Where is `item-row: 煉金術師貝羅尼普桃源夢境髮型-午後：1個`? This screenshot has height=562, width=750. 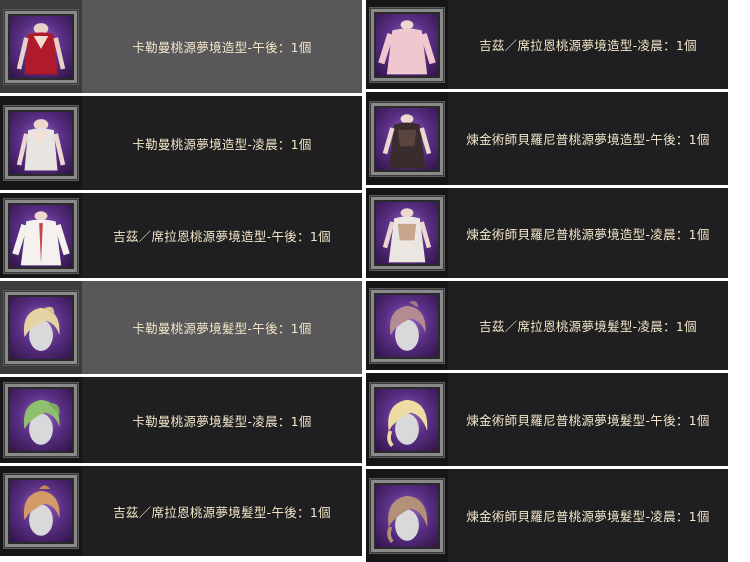 item-row: 煉金術師貝羅尼普桃源夢境髮型-午後：1個 is located at coordinates (547, 419).